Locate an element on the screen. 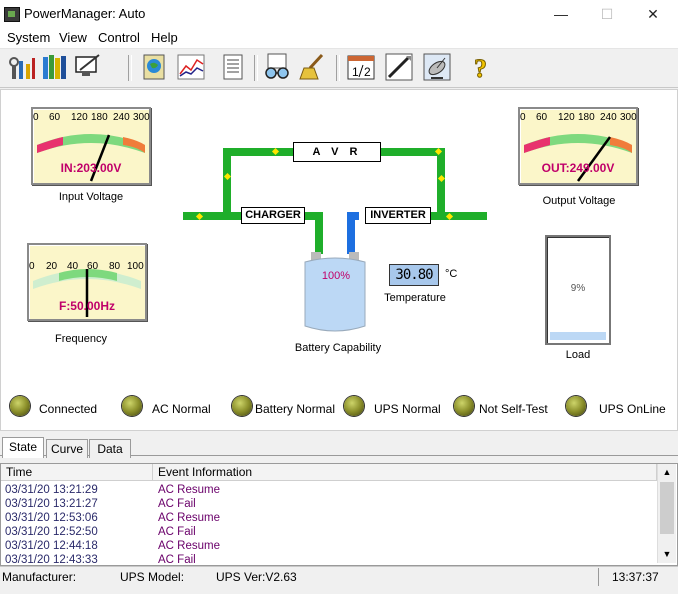 This screenshot has width=678, height=594. ups-normal-led is located at coordinates (354, 406).